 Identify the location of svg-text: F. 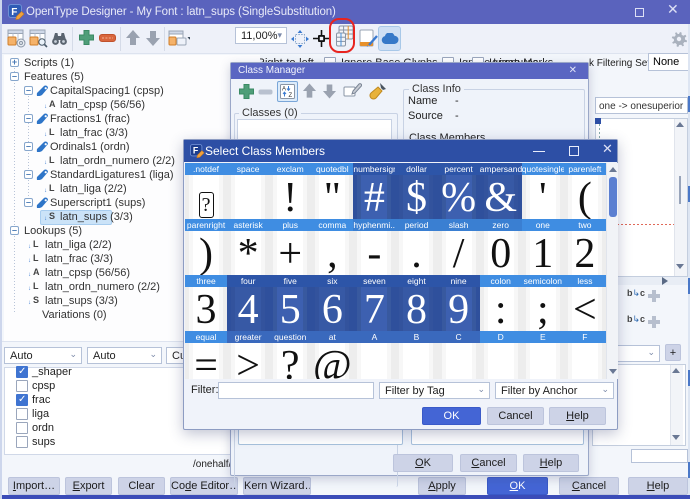
(196, 151).